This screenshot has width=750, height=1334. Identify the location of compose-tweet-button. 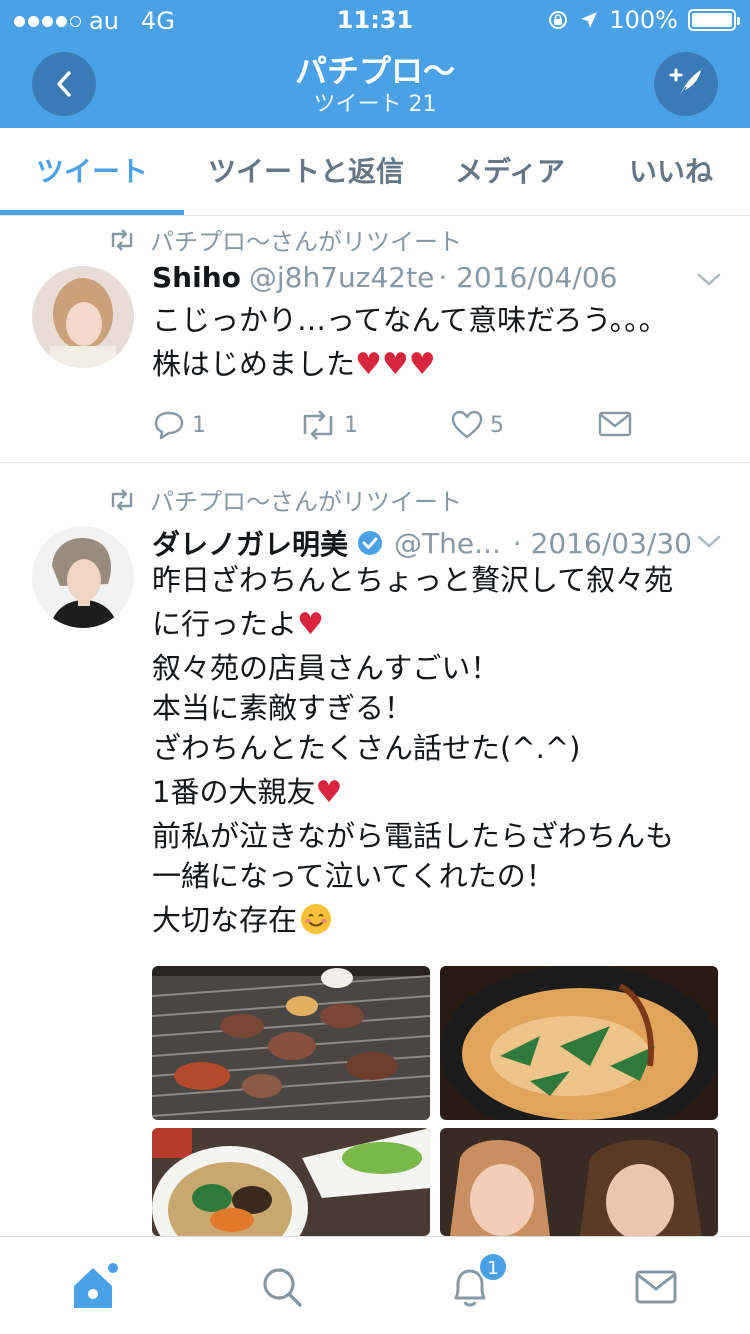
(686, 84).